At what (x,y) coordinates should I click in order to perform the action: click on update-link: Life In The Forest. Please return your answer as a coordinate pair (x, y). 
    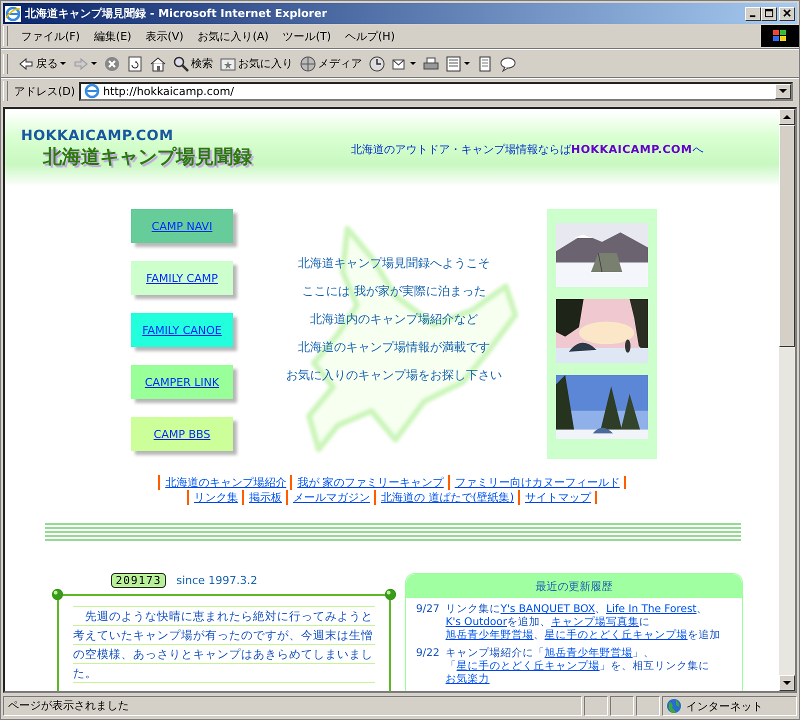
    Looking at the image, I should click on (651, 609).